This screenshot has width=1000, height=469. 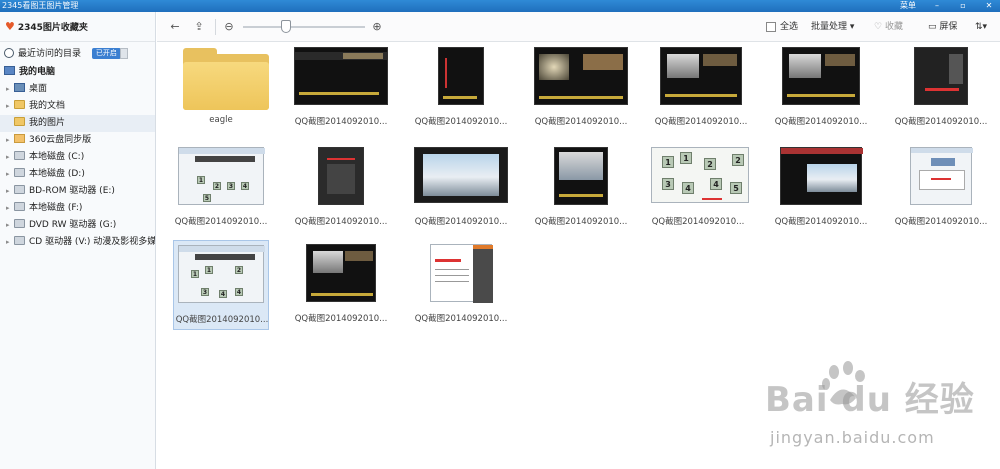 What do you see at coordinates (578, 27) in the screenshot?
I see `toolbar: ← ⇪ ⊖ ⊕ 全选 批量处理 ▾ ♡ 收藏 ▭ 屏保 ⇅▾` at bounding box center [578, 27].